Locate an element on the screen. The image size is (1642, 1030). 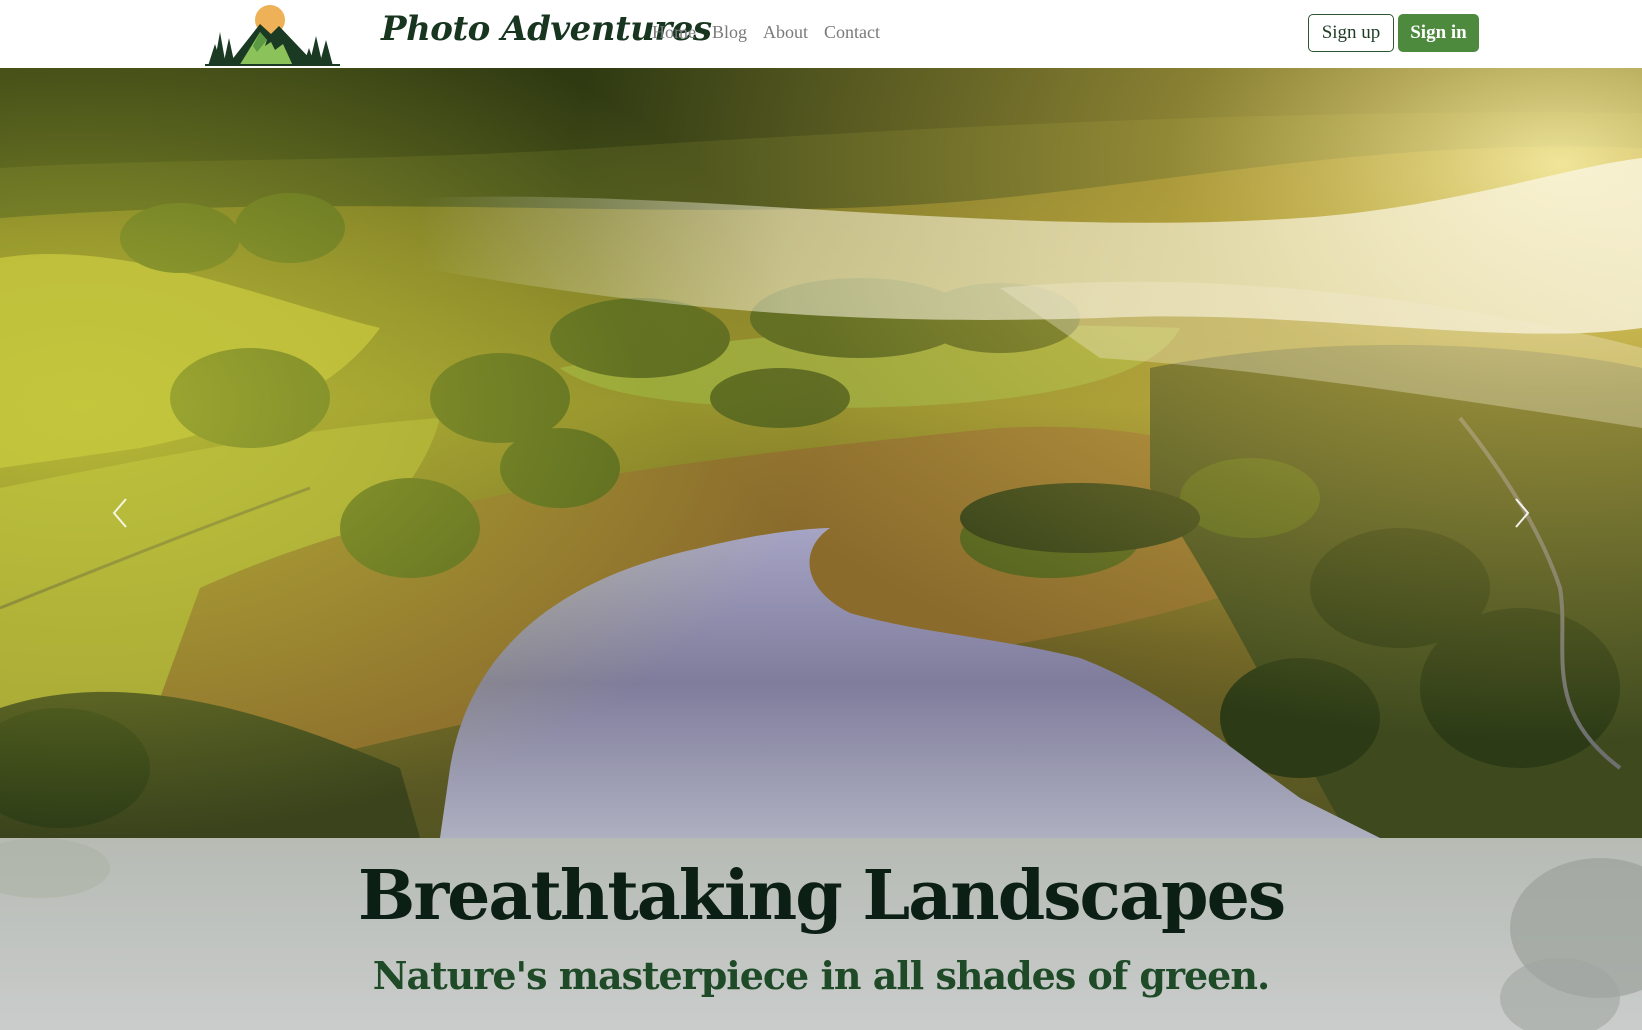
chevron-left-icon is located at coordinates (119, 513).